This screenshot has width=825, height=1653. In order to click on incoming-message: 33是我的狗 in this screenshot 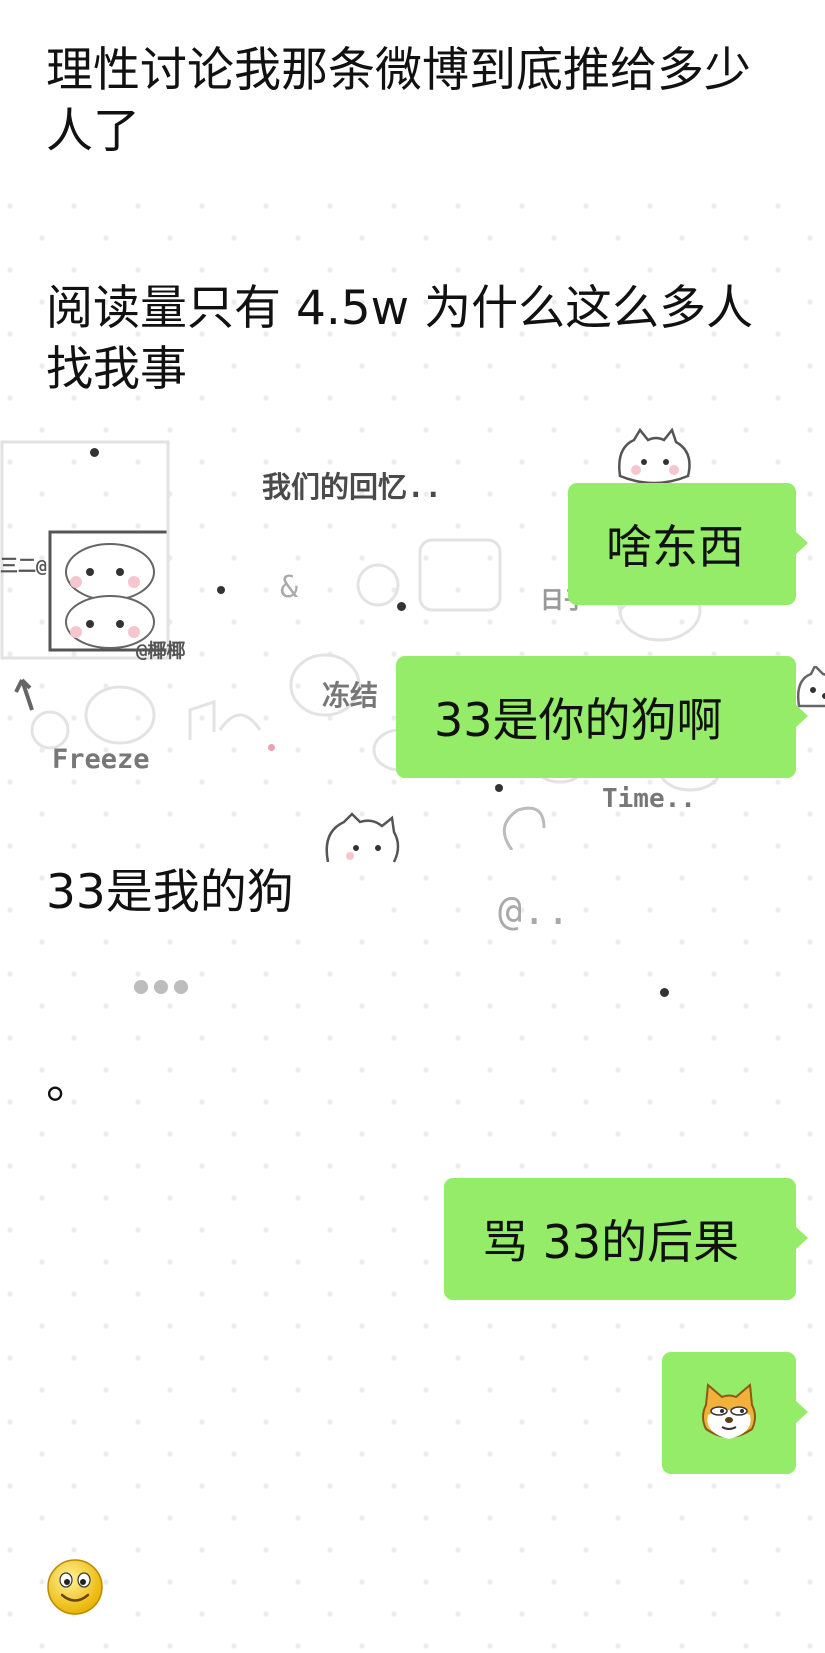, I will do `click(190, 892)`.